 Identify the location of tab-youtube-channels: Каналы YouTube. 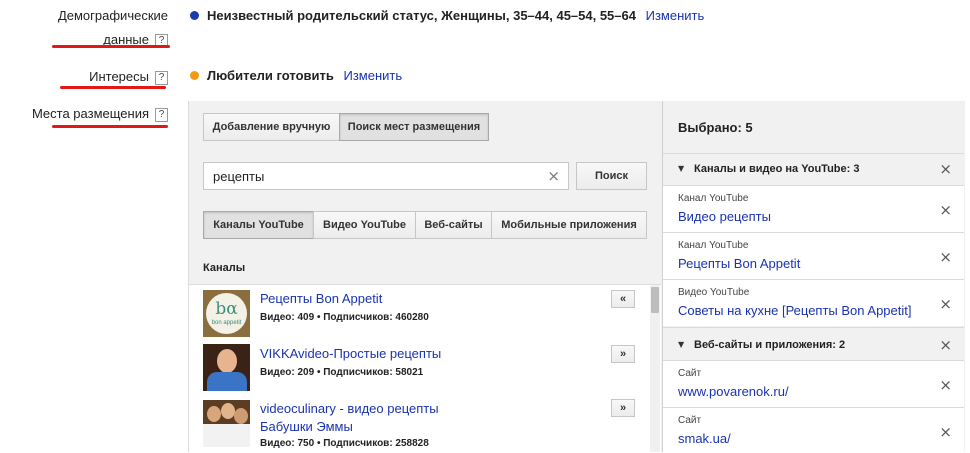
(258, 225).